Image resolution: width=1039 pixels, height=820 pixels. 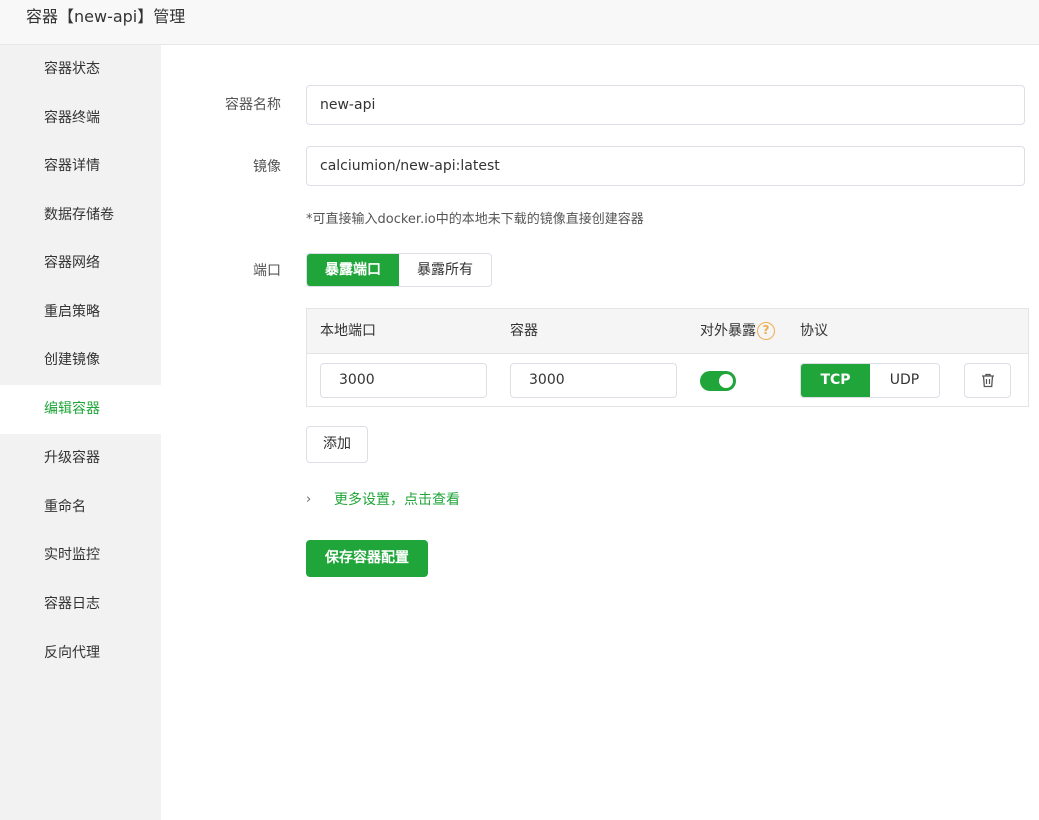 I want to click on sidebar-item-monitor: 实时监控, so click(x=80, y=555).